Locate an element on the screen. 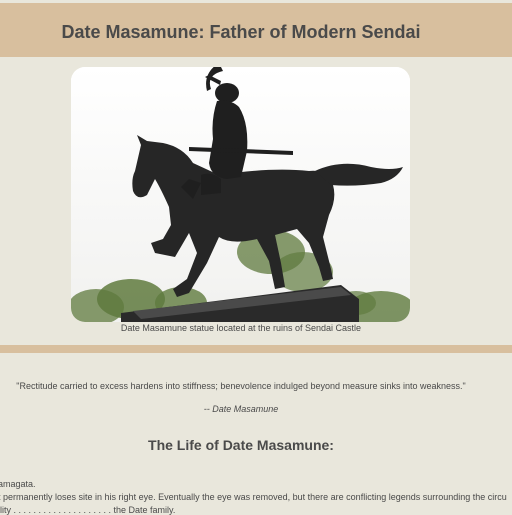 This screenshot has width=512, height=515. page-title: Date Masamune: Father of Modern Sendai is located at coordinates (241, 32).